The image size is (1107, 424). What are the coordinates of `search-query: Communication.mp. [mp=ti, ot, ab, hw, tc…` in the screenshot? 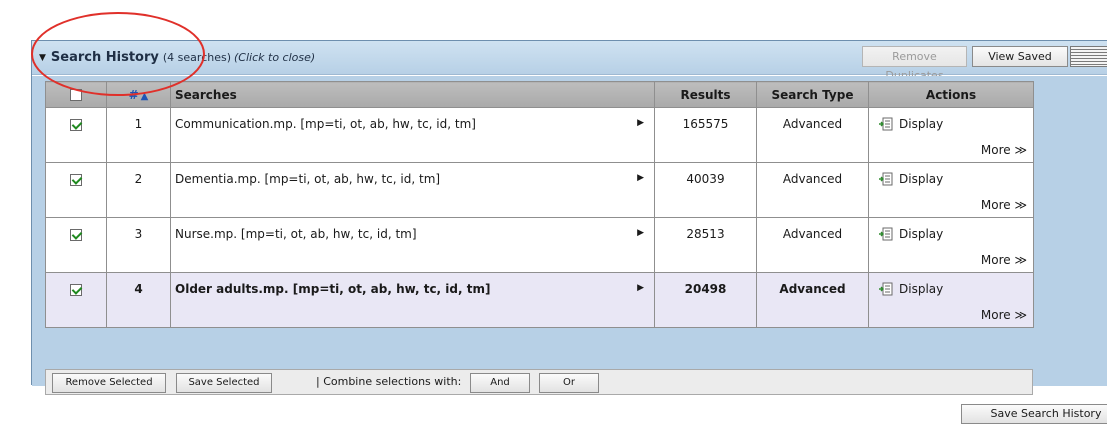 It's located at (325, 124).